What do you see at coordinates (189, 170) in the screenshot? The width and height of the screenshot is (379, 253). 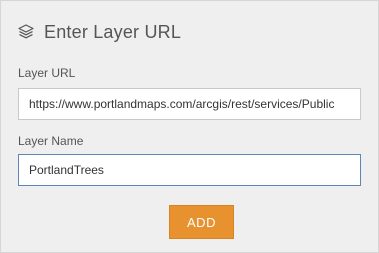 I see `layer-name-input` at bounding box center [189, 170].